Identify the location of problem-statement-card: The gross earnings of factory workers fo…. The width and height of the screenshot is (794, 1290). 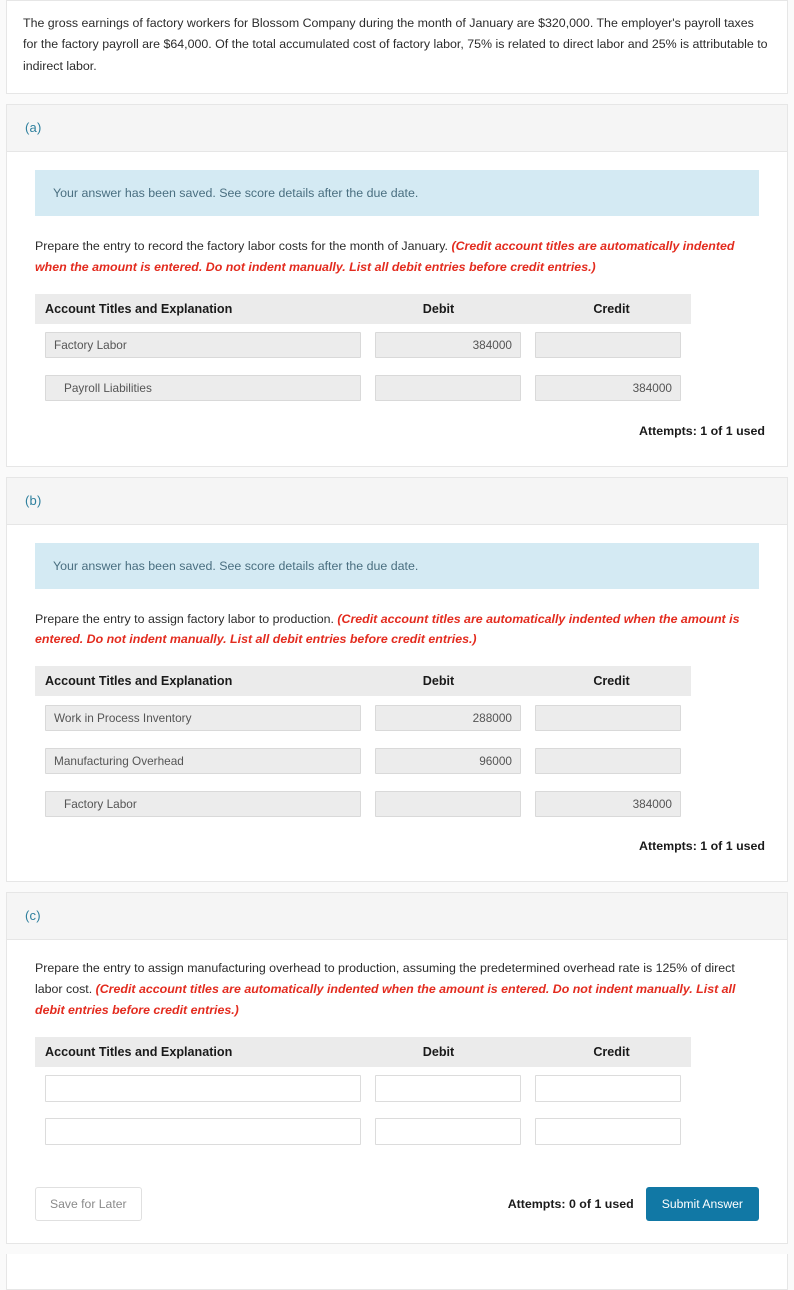
(397, 47).